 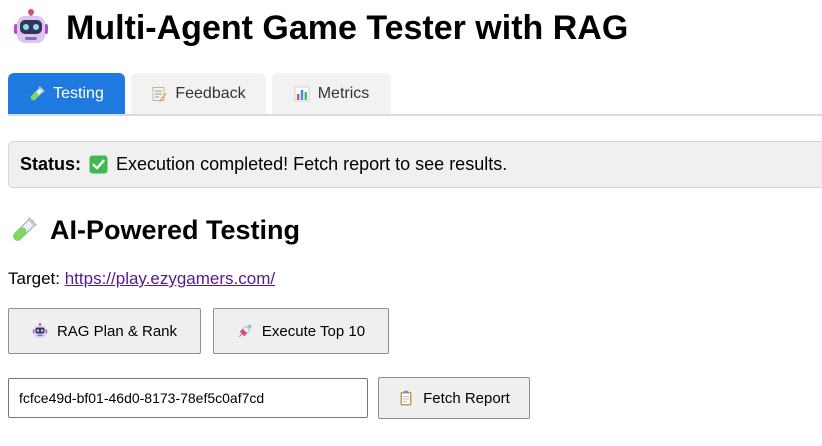 What do you see at coordinates (406, 398) in the screenshot?
I see `clipboard-icon` at bounding box center [406, 398].